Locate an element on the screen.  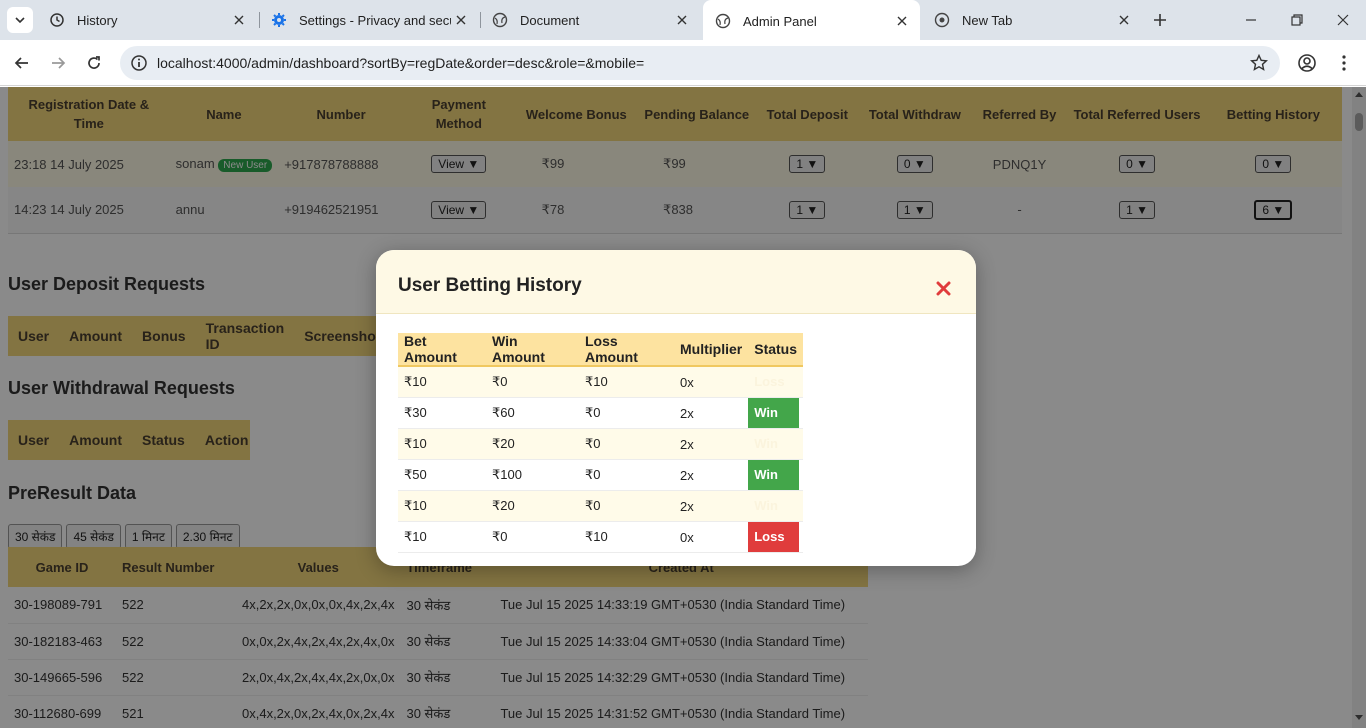
back-button is located at coordinates (22, 63).